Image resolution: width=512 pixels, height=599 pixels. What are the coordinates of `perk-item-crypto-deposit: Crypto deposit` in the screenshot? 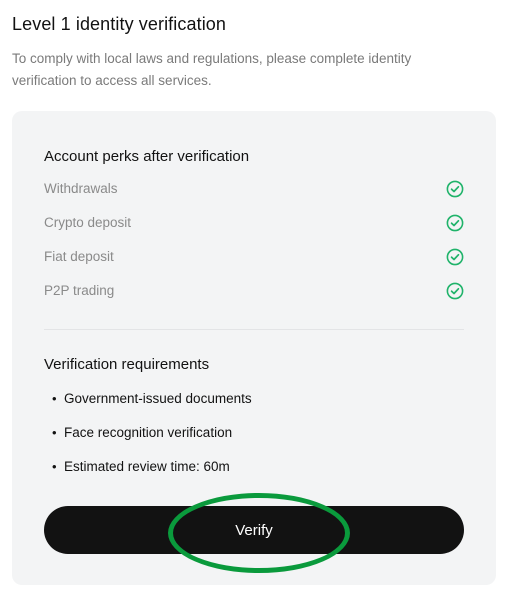 It's located at (254, 224).